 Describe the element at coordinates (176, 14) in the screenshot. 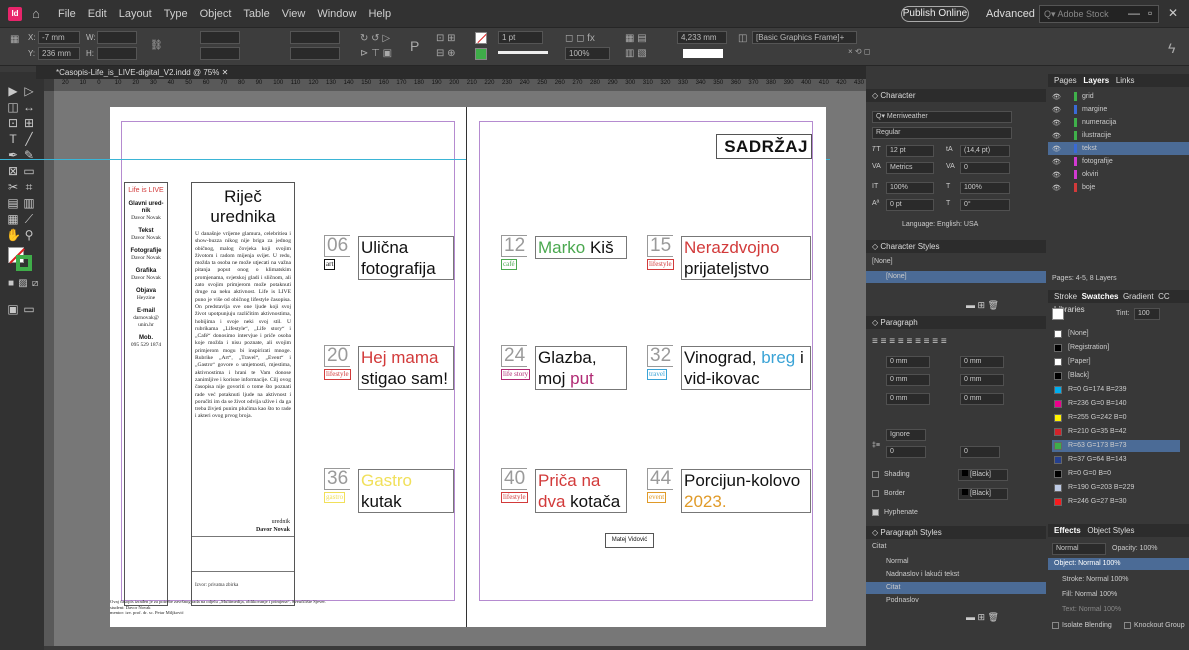

I see `menu-type: Type` at that location.